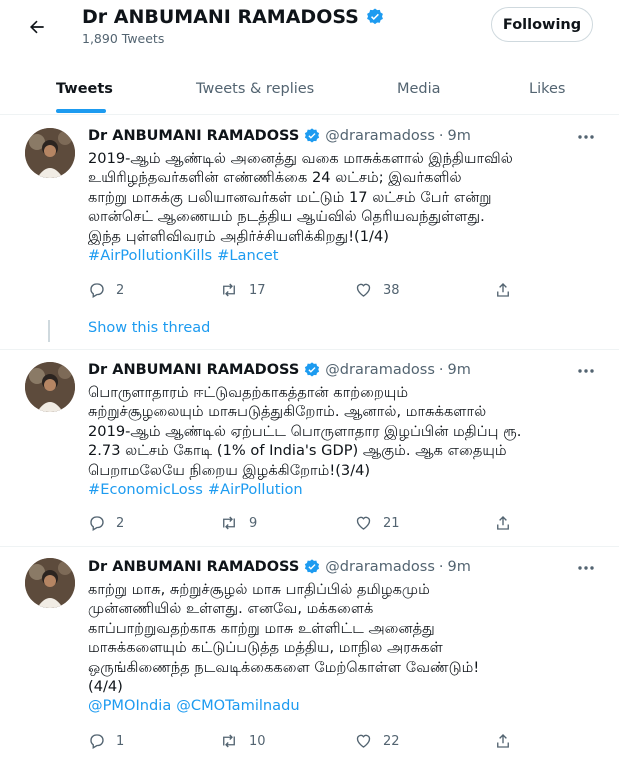  What do you see at coordinates (129, 705) in the screenshot?
I see `mention-link: @PMOIndia` at bounding box center [129, 705].